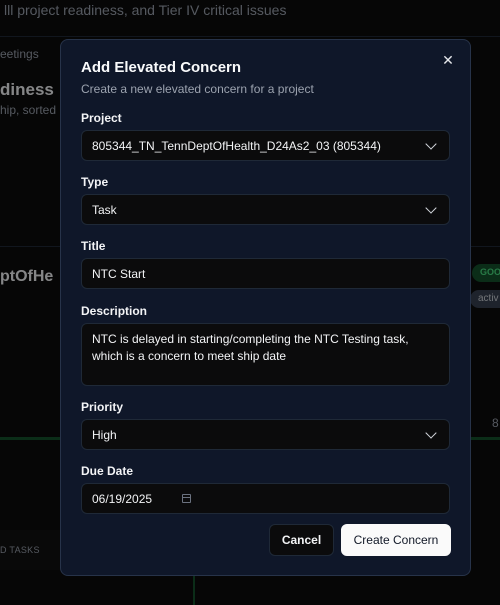 Image resolution: width=500 pixels, height=605 pixels. What do you see at coordinates (396, 540) in the screenshot?
I see `create-concern-button: Create Concern` at bounding box center [396, 540].